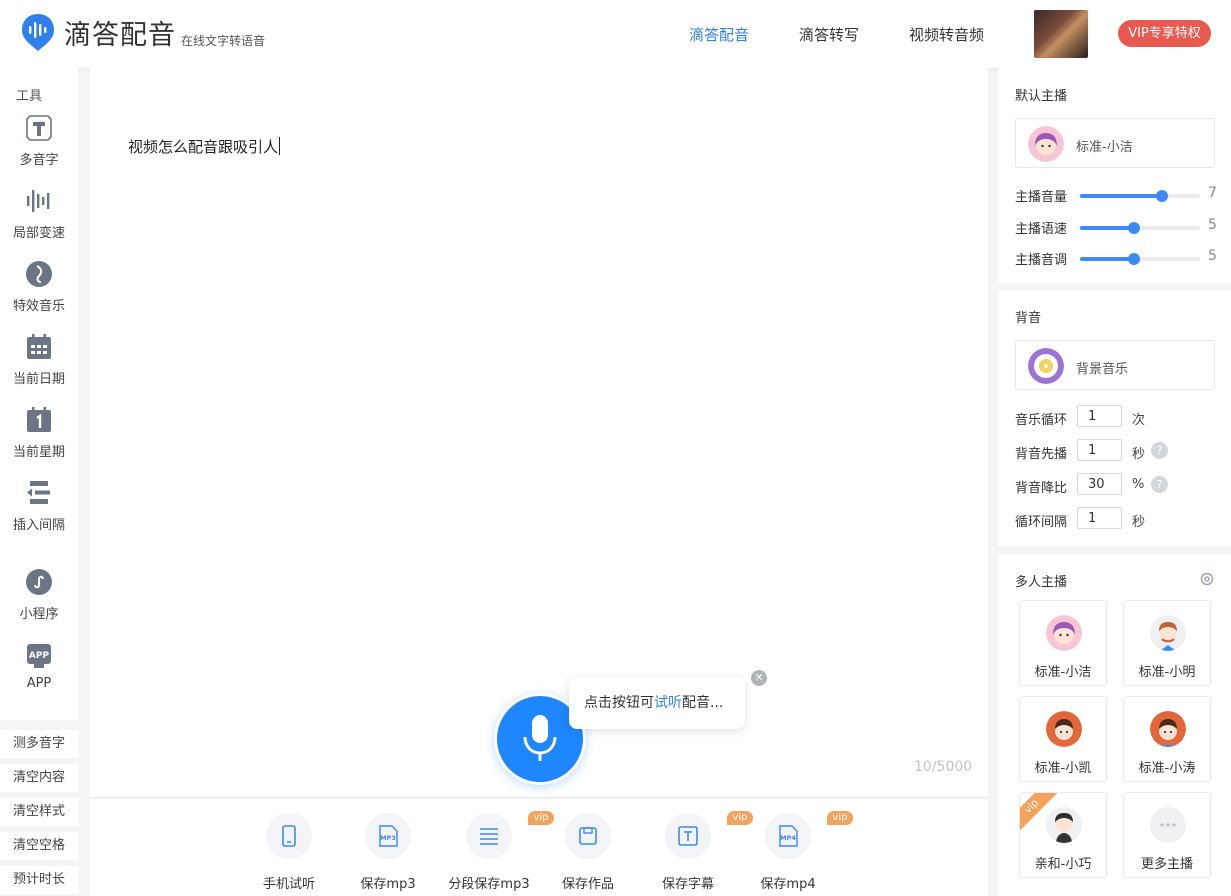 The height and width of the screenshot is (896, 1231). I want to click on tool-partial-speed: 局部变速, so click(39, 213).